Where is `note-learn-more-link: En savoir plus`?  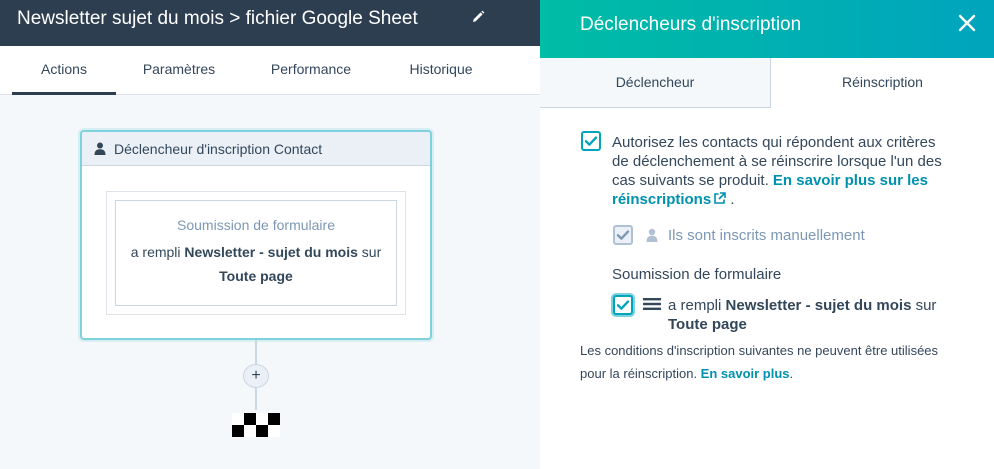 note-learn-more-link: En savoir plus is located at coordinates (745, 373).